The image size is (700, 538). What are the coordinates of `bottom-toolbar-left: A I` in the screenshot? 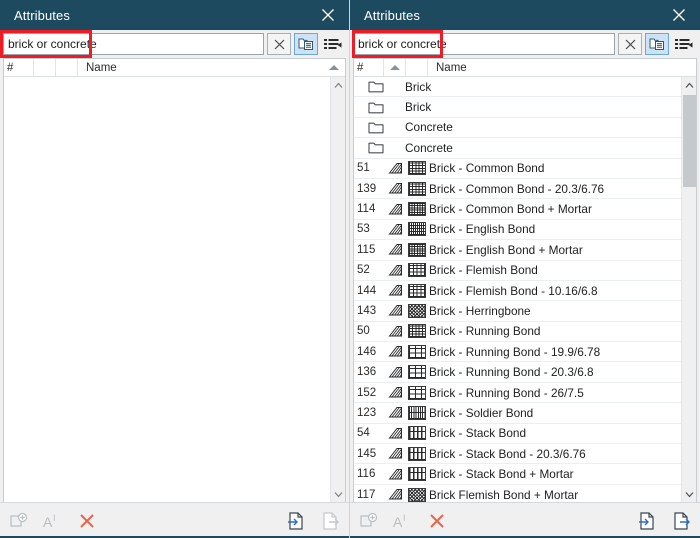 It's located at (174, 520).